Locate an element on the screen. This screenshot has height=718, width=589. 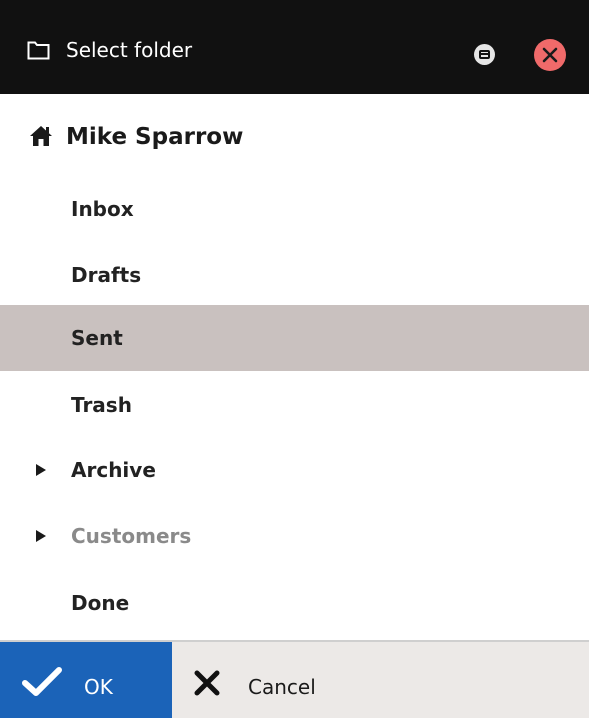
folder-label: Done is located at coordinates (100, 603).